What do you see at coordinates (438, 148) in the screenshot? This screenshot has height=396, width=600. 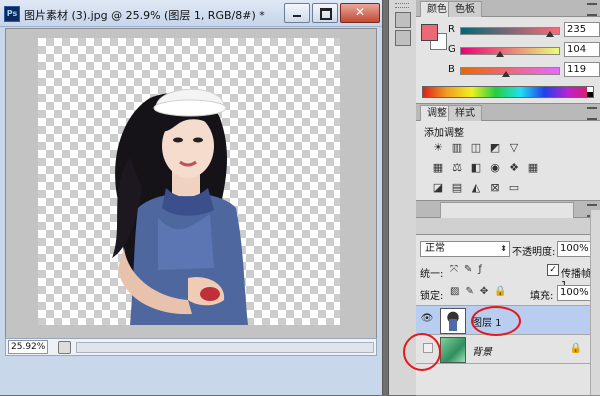 I see `brightness-icon: ☀` at bounding box center [438, 148].